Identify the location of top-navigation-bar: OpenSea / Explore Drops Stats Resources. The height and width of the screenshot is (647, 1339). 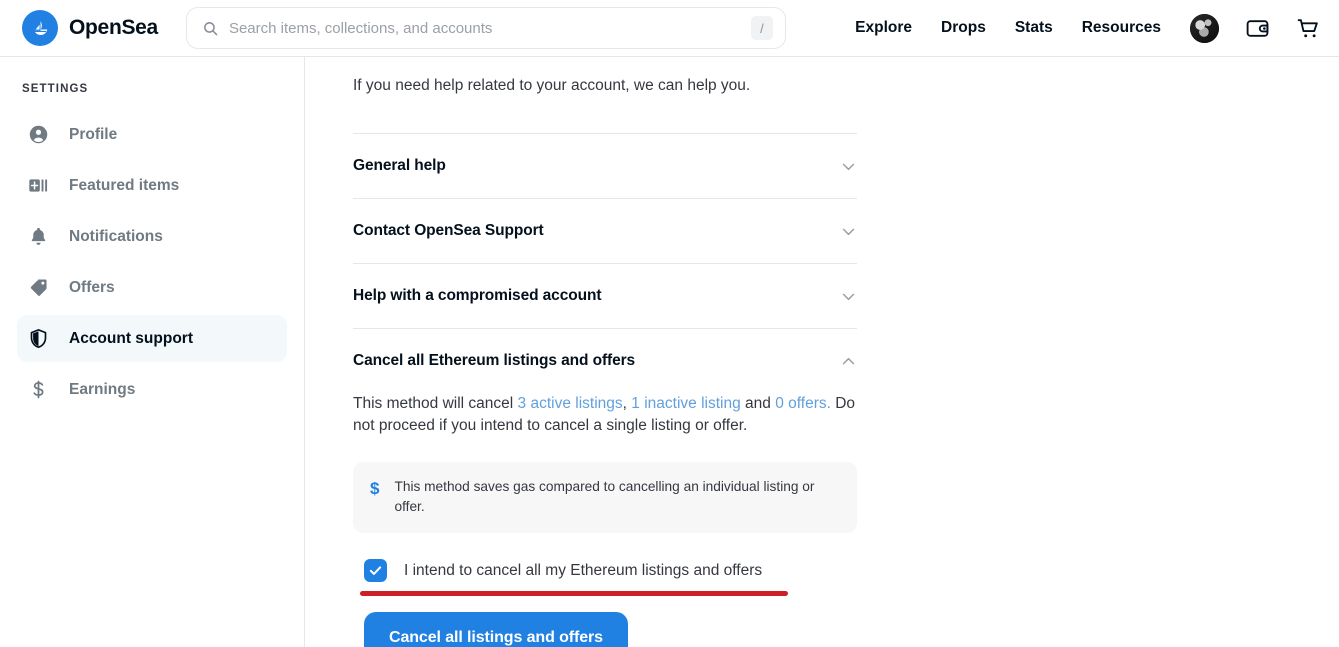
(669, 28).